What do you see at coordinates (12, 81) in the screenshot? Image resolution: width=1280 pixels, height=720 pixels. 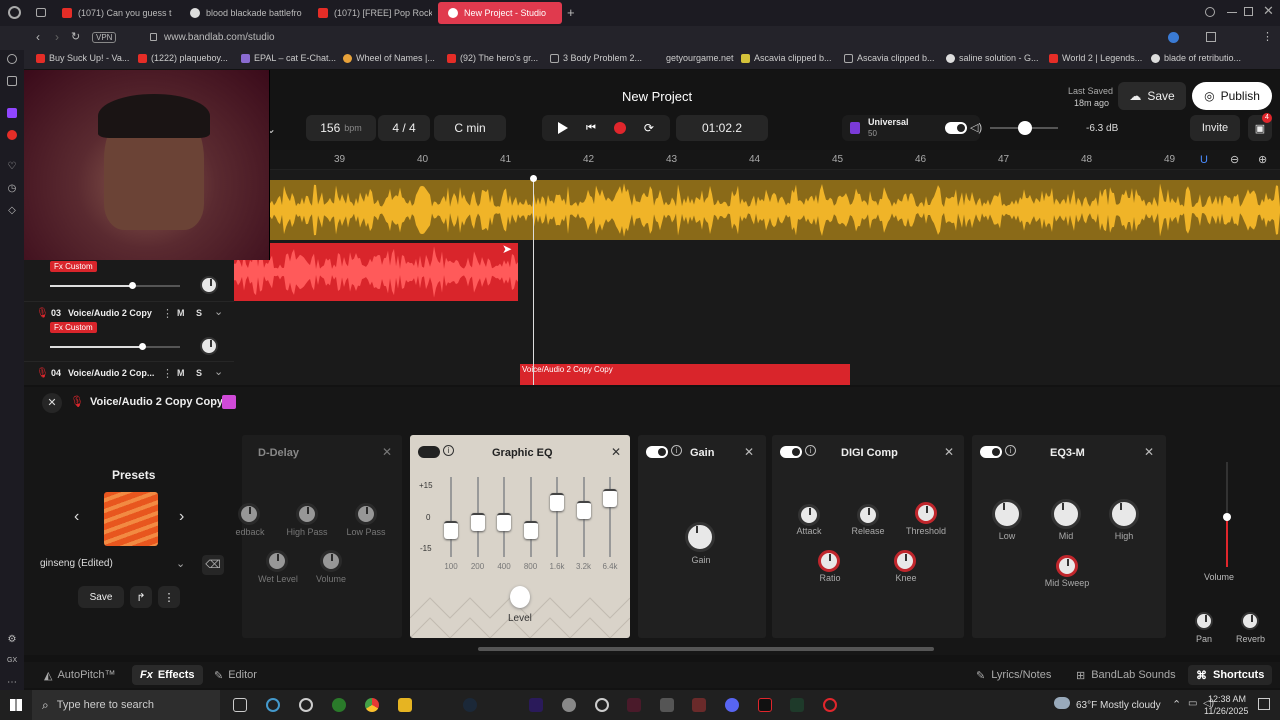 I see `whatsapp-icon` at bounding box center [12, 81].